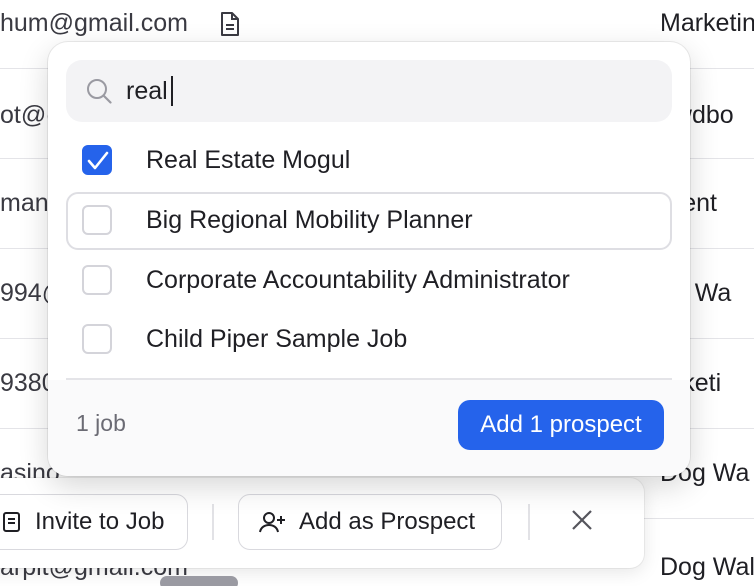 The height and width of the screenshot is (586, 754). What do you see at coordinates (94, 23) in the screenshot?
I see `email-cell: hum@gmail.com` at bounding box center [94, 23].